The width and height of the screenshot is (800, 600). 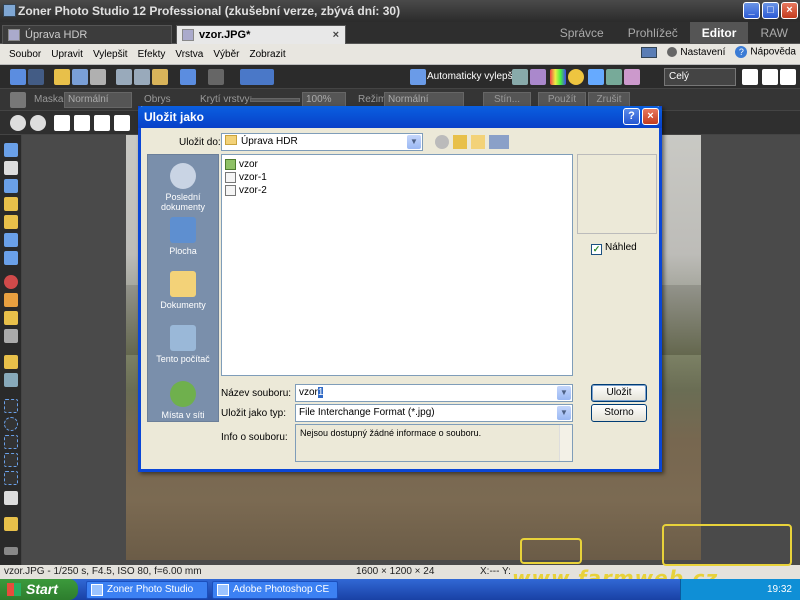 I want to click on tab-spravce: Správce, so click(x=582, y=33).